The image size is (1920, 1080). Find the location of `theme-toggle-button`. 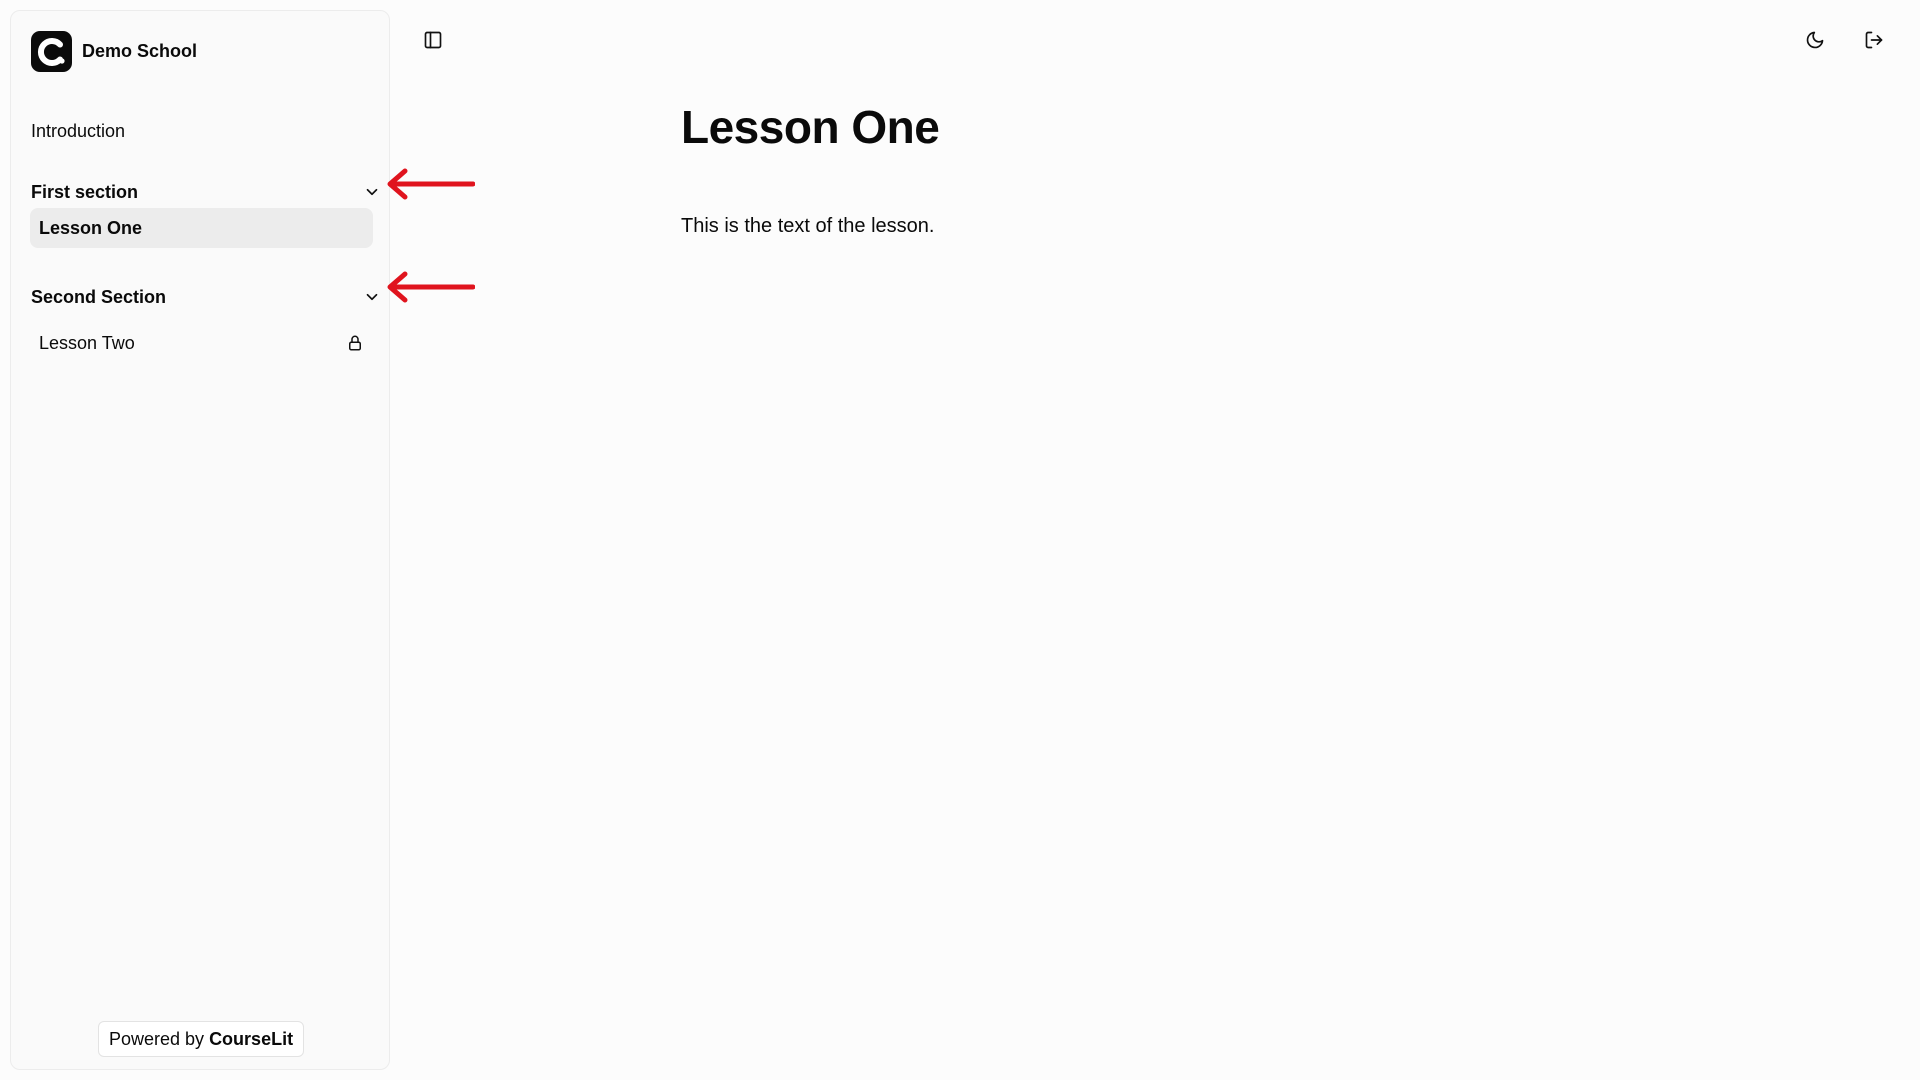

theme-toggle-button is located at coordinates (1815, 40).